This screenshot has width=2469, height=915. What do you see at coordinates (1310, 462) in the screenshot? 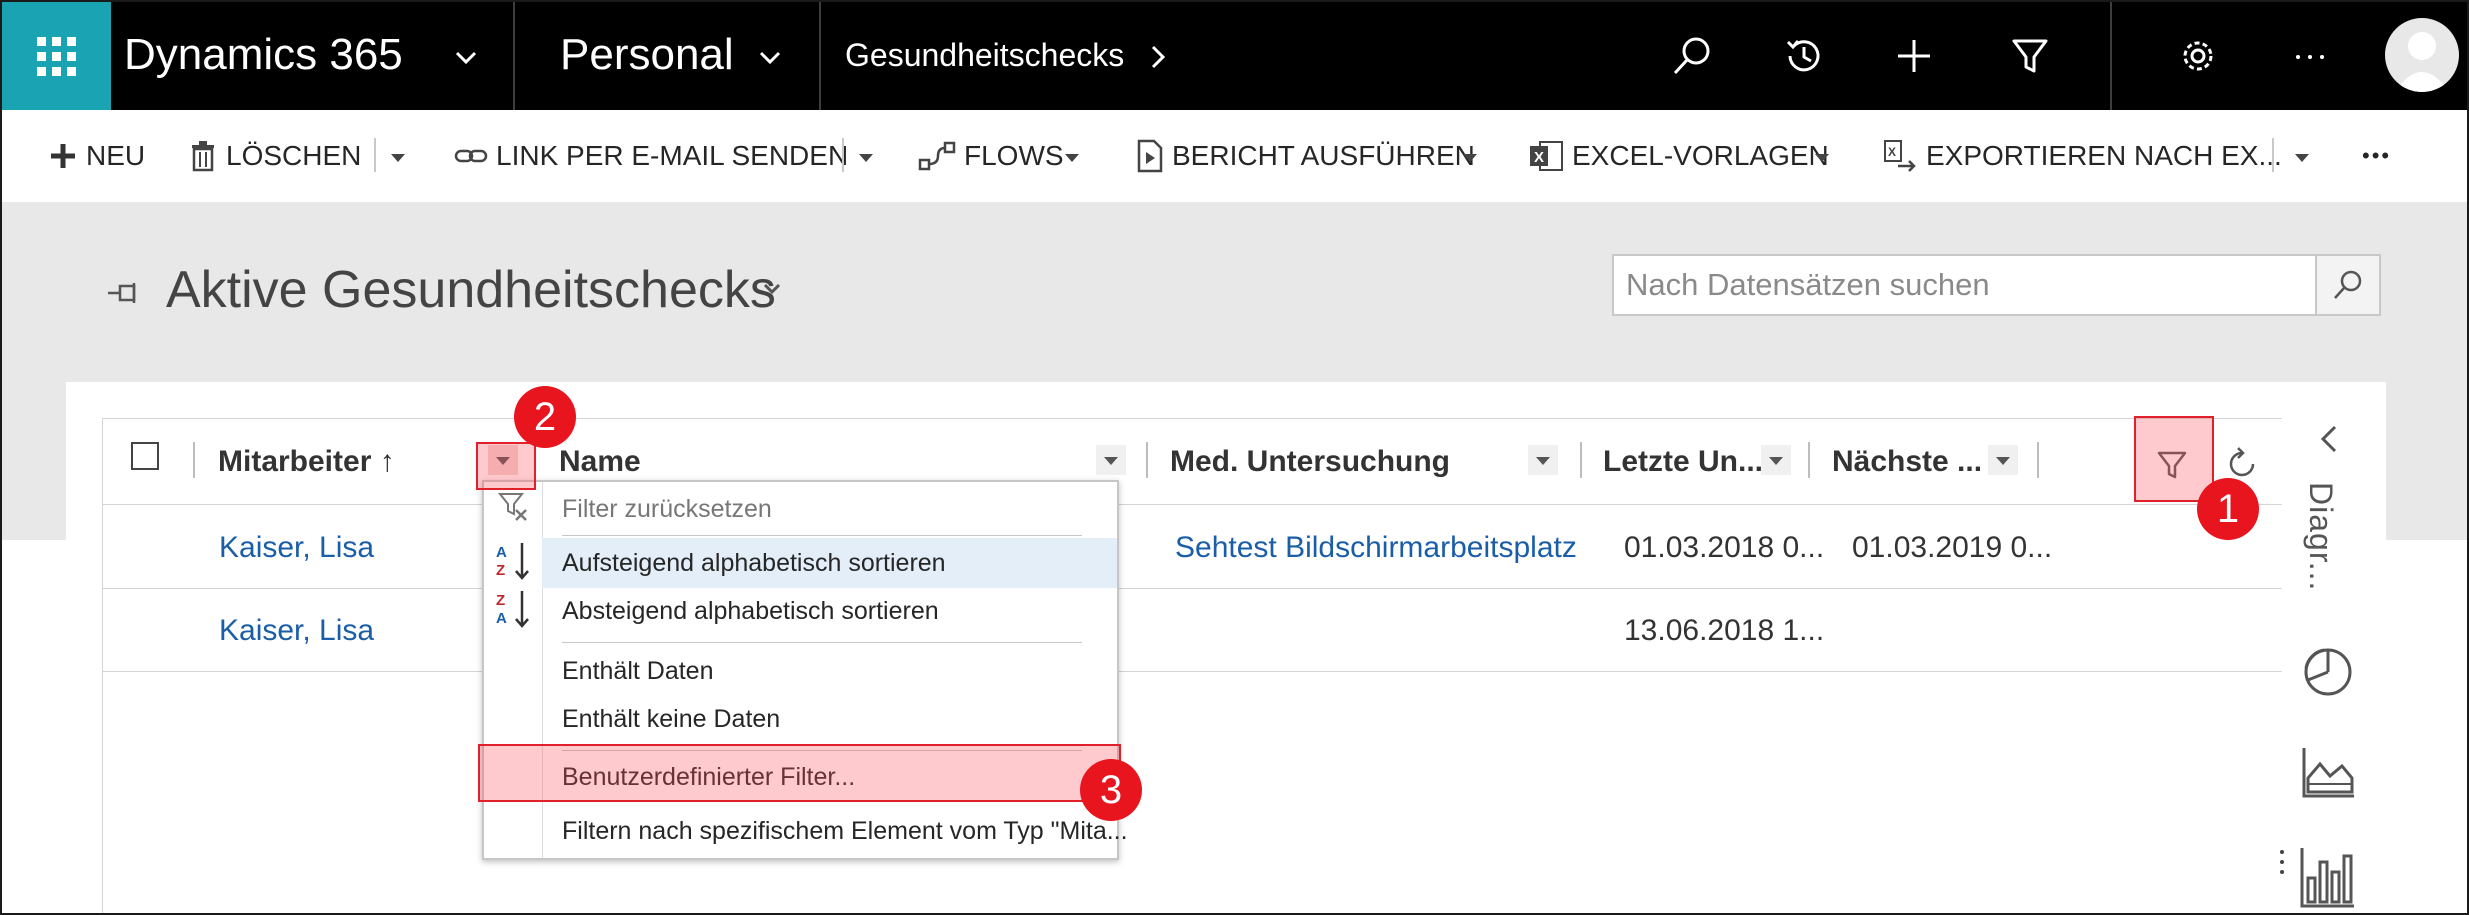
I see `column-header-untersuchung: Med. Untersuchung` at bounding box center [1310, 462].